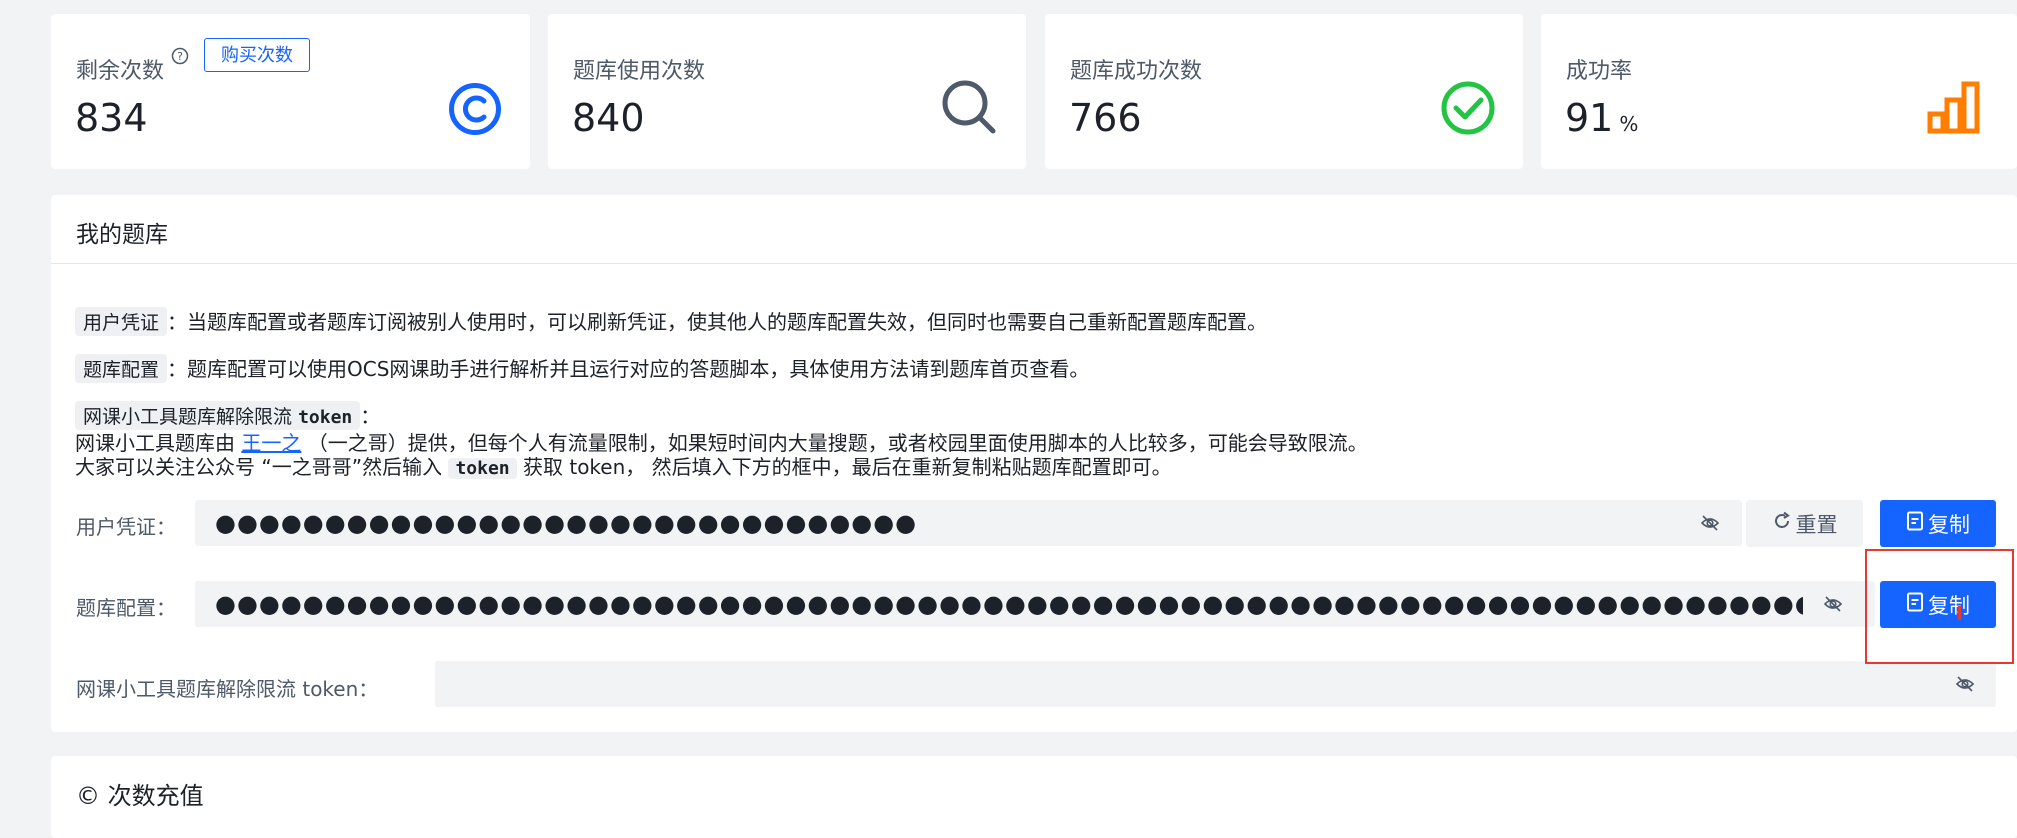 This screenshot has width=2017, height=838. What do you see at coordinates (1959, 613) in the screenshot?
I see `cursor-marker` at bounding box center [1959, 613].